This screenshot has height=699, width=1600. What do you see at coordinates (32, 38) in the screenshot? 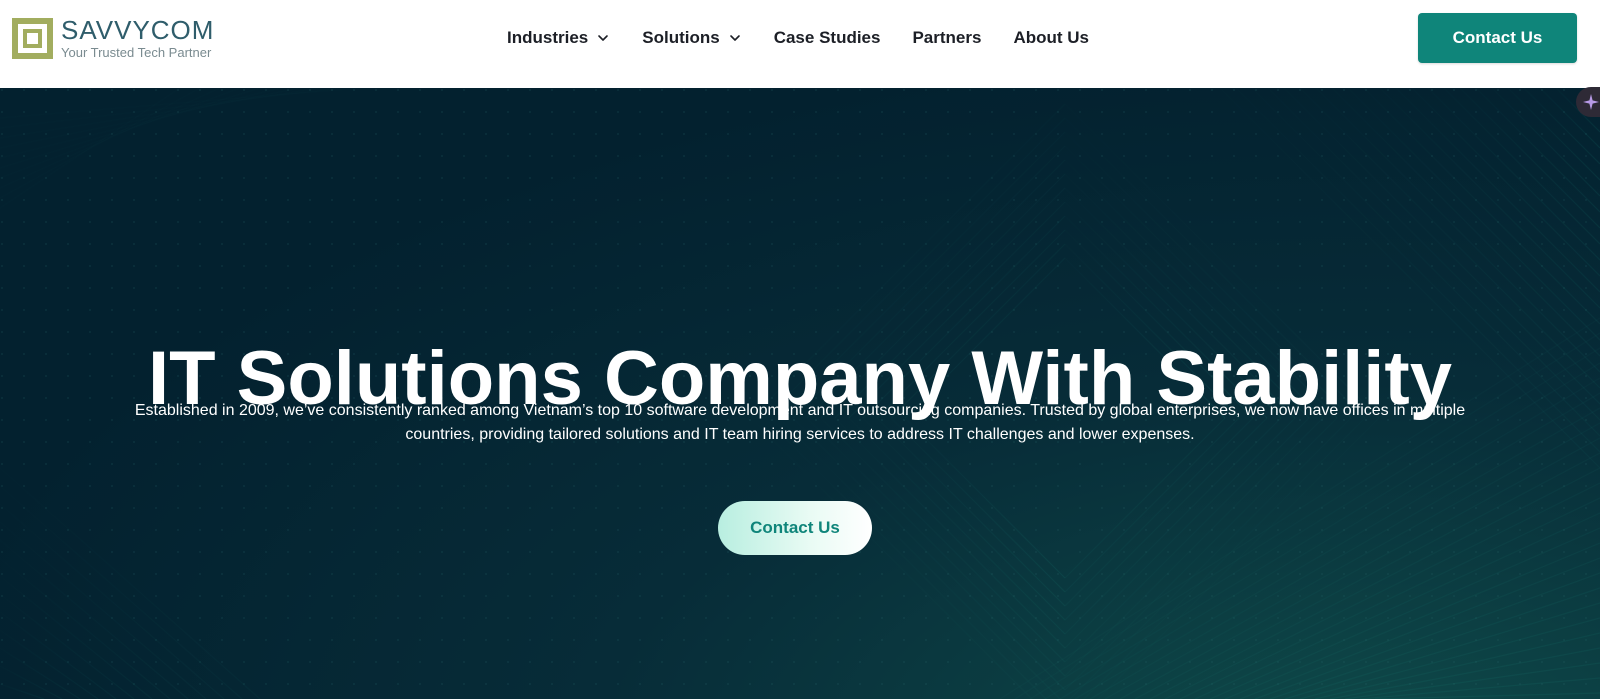
I see `logo-square-icon` at bounding box center [32, 38].